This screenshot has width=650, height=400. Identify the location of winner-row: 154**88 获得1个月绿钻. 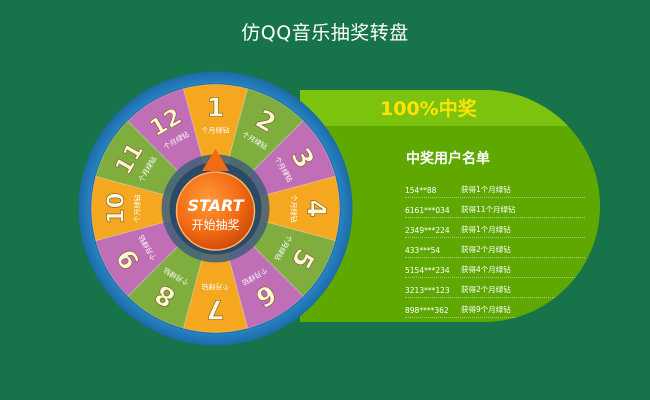
(495, 188).